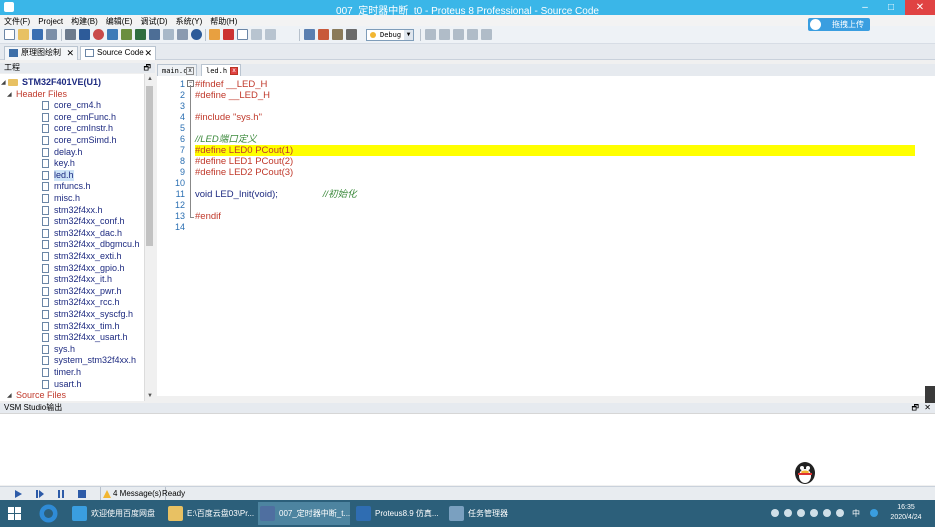  What do you see at coordinates (126, 34) in the screenshot?
I see `chip-icon` at bounding box center [126, 34].